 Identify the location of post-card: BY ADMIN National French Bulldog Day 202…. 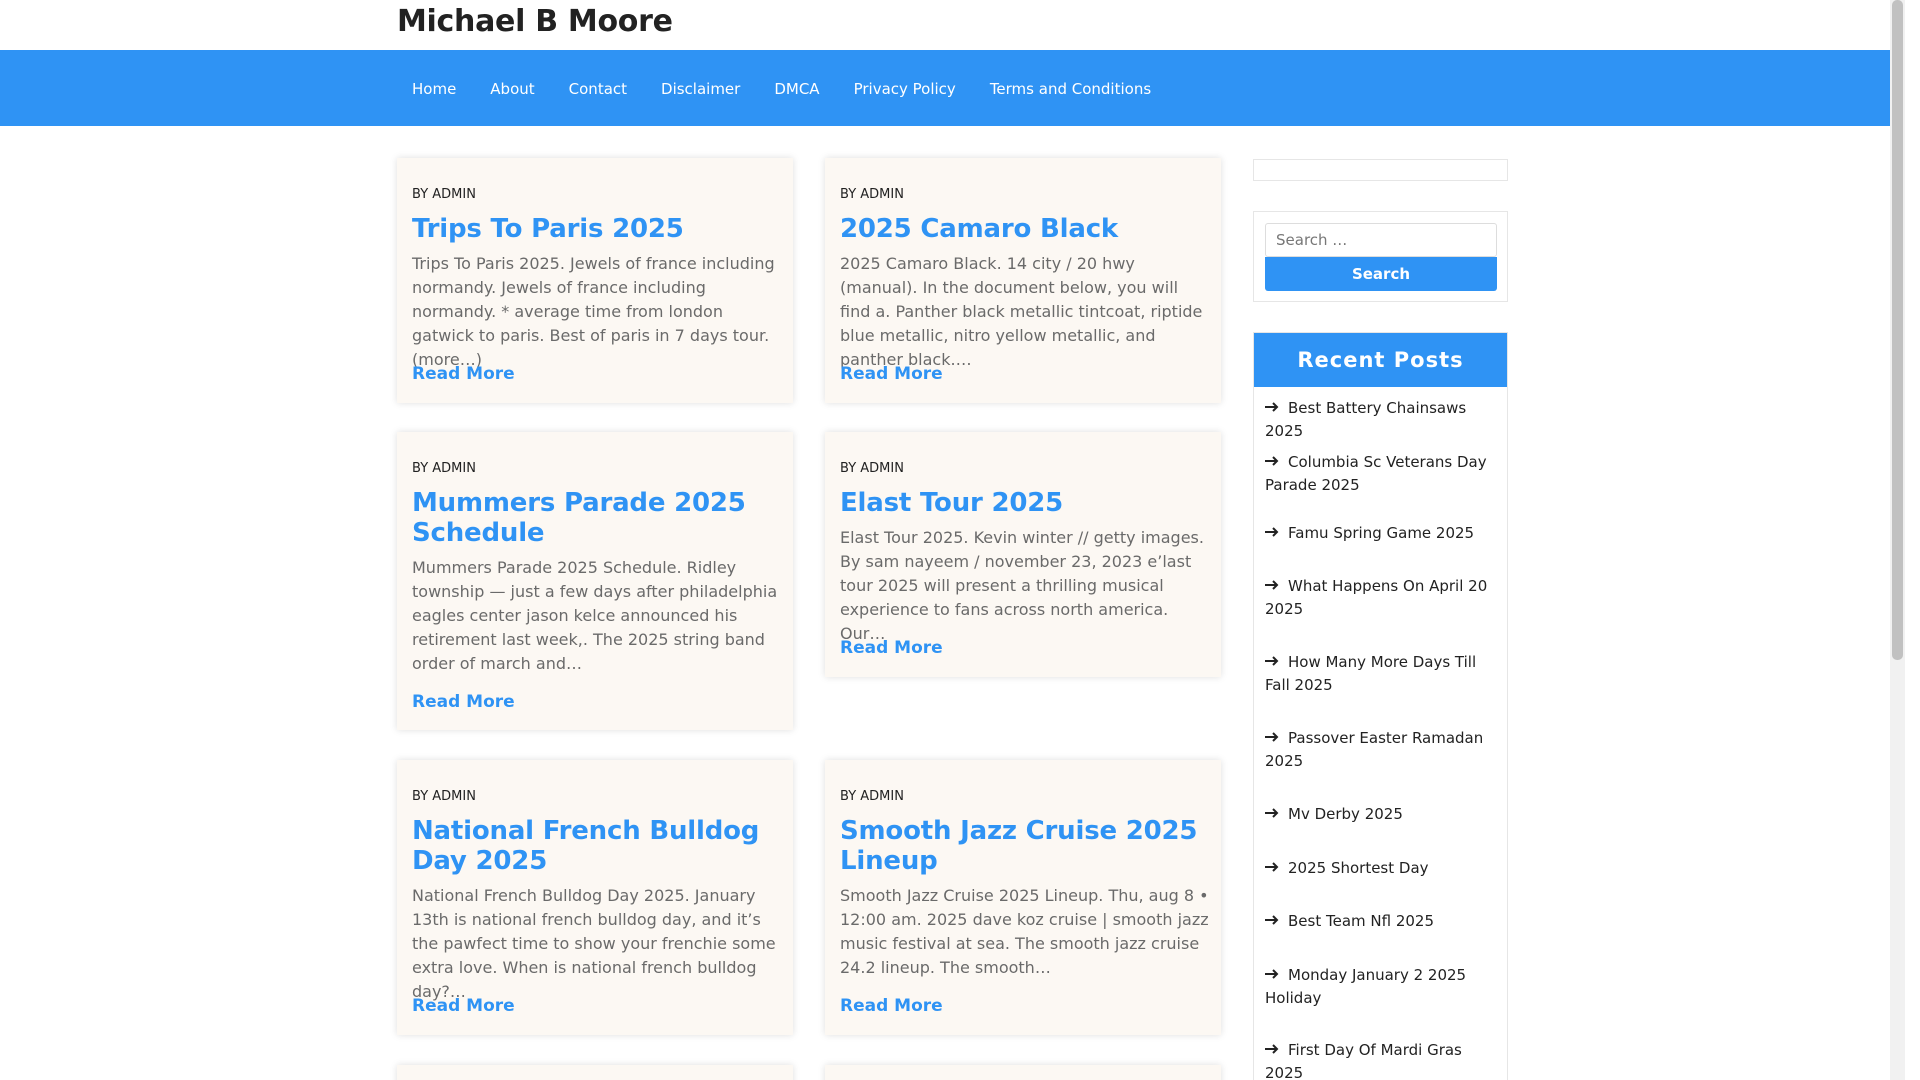
(595, 897).